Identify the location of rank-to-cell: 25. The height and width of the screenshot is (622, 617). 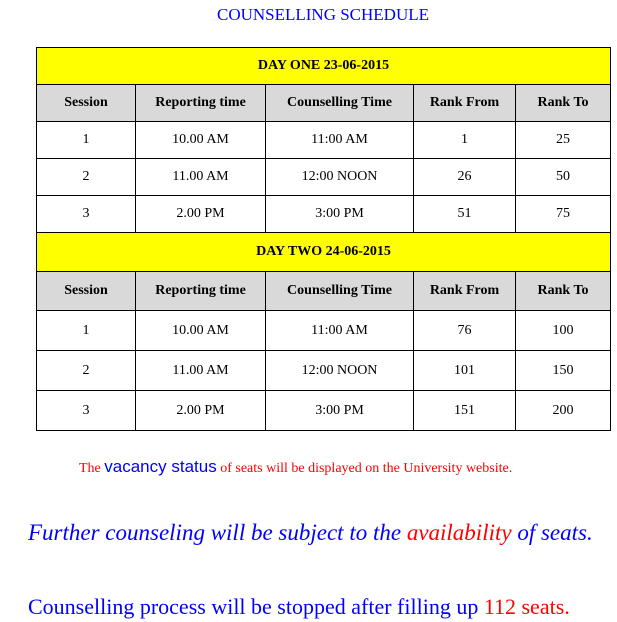
(563, 140).